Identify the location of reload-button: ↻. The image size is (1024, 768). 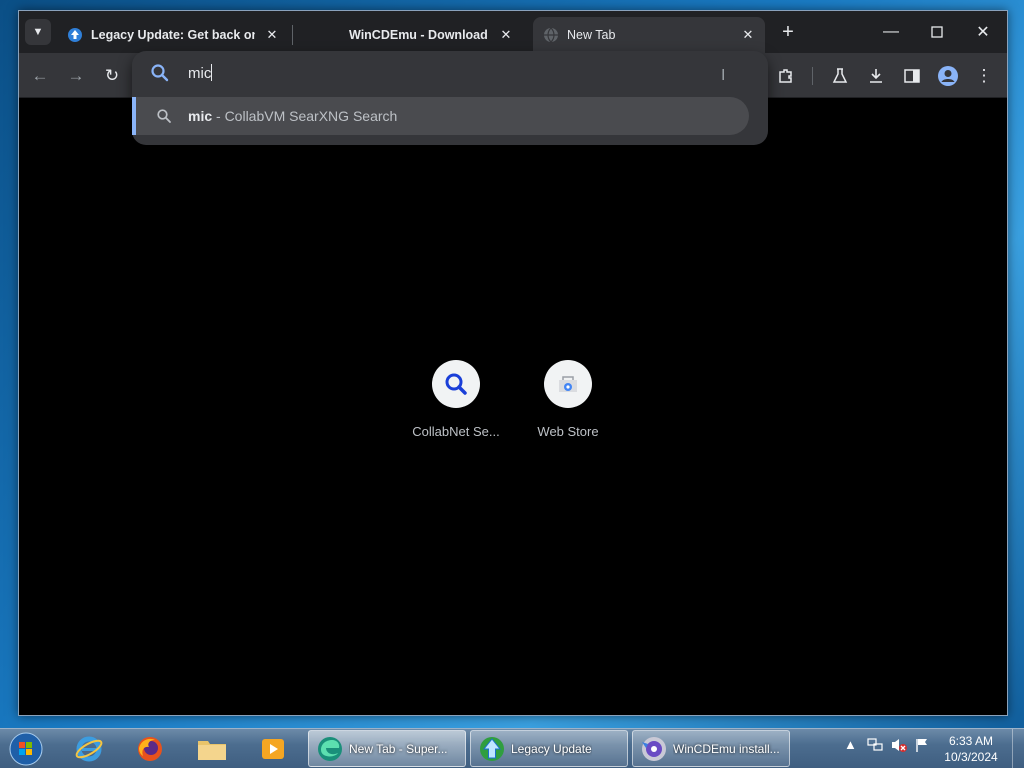
(112, 76).